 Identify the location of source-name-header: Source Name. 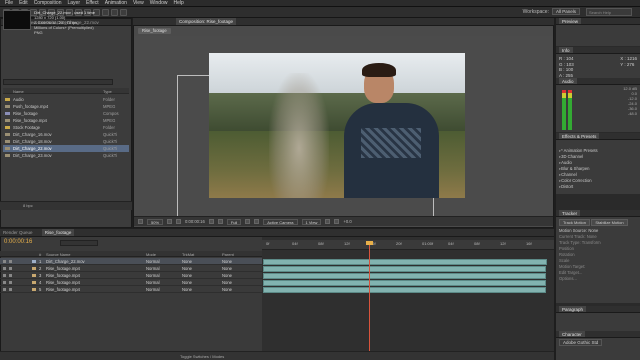
(58, 254).